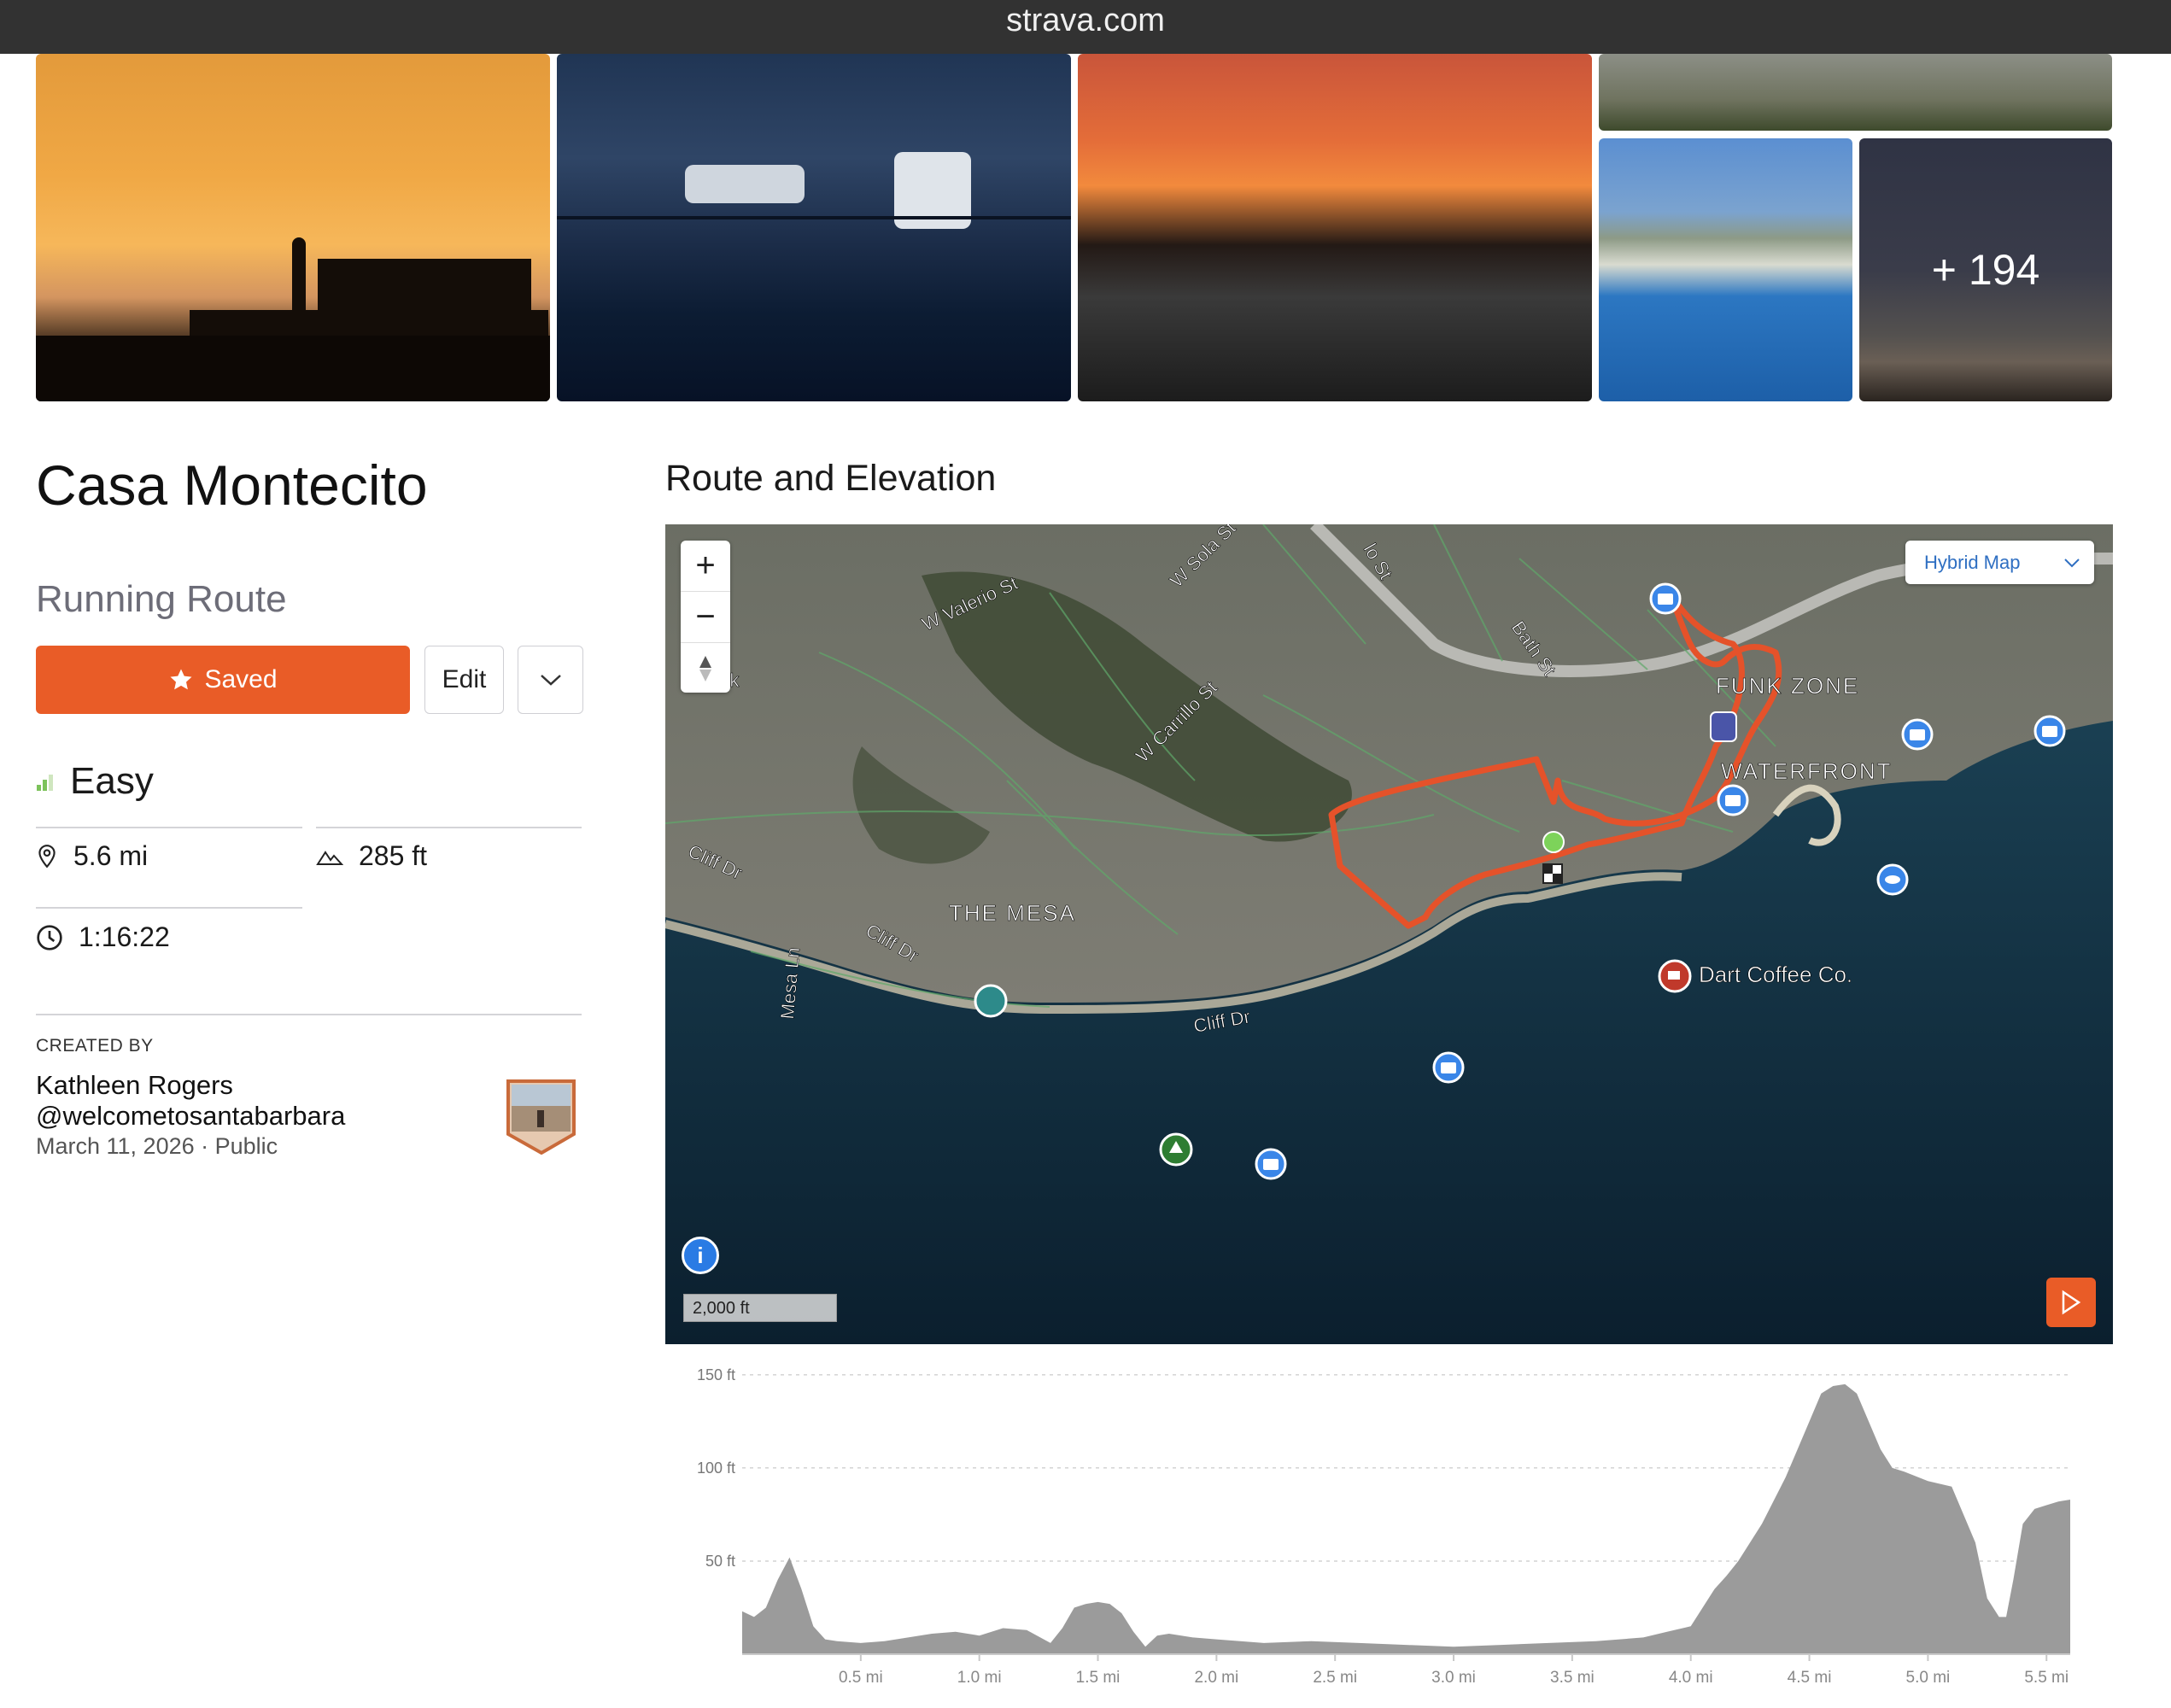 This screenshot has width=2171, height=1708. I want to click on flyover-play-button, so click(2071, 1302).